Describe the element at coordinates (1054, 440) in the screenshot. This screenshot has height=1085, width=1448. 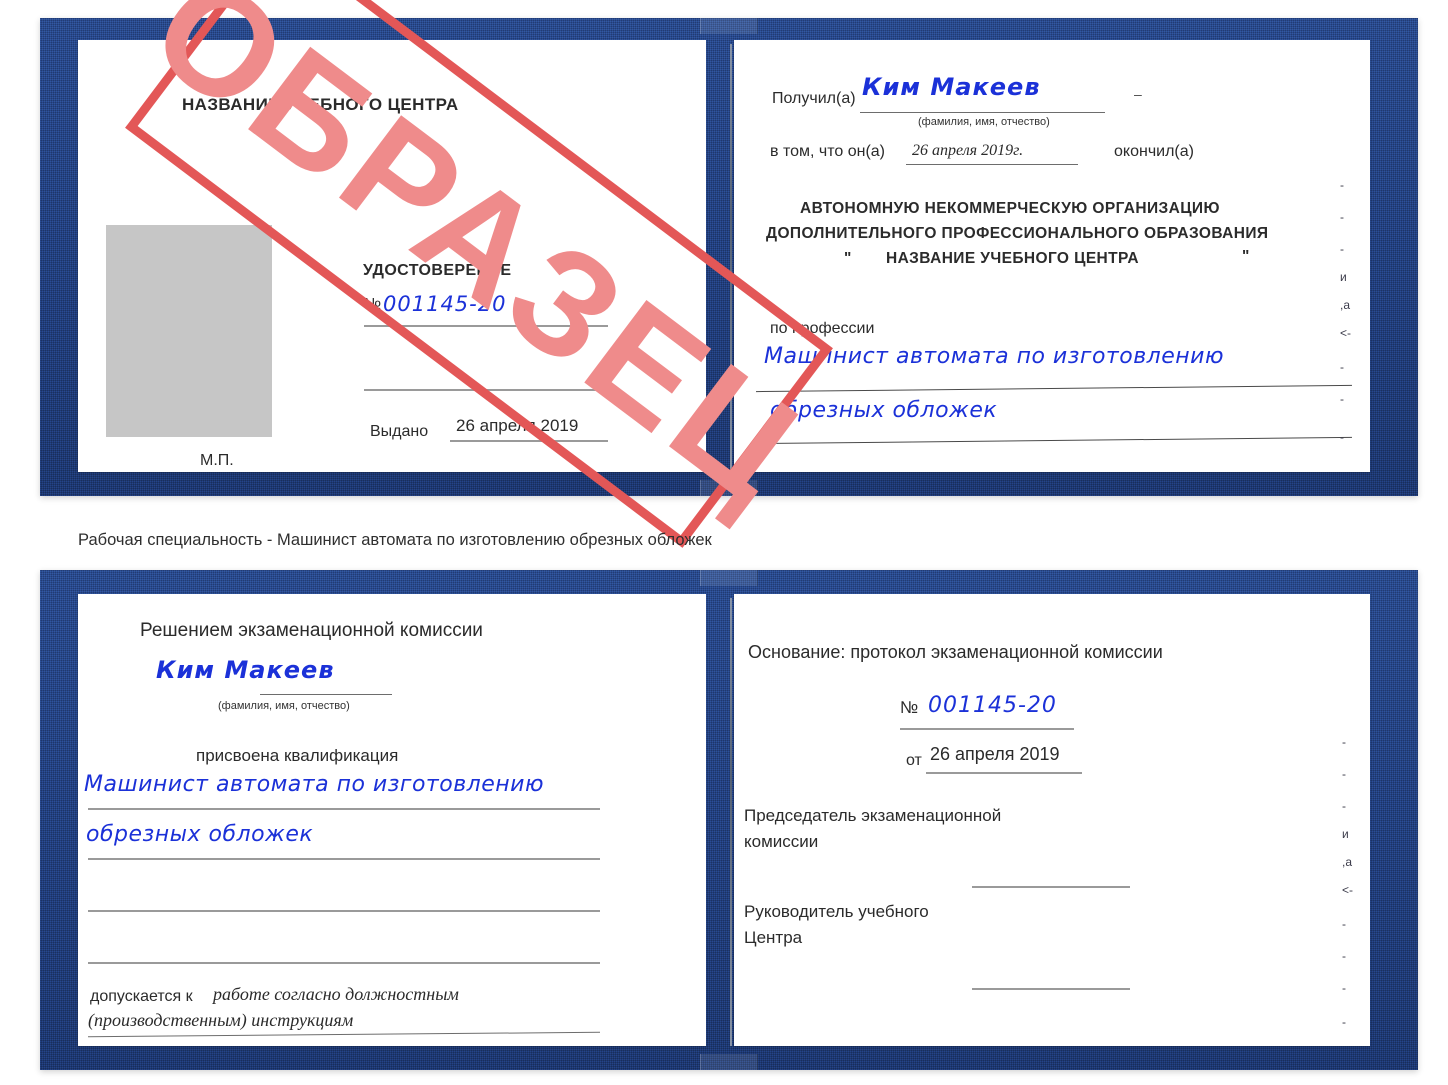
I see `top-right-profession-rule2` at that location.